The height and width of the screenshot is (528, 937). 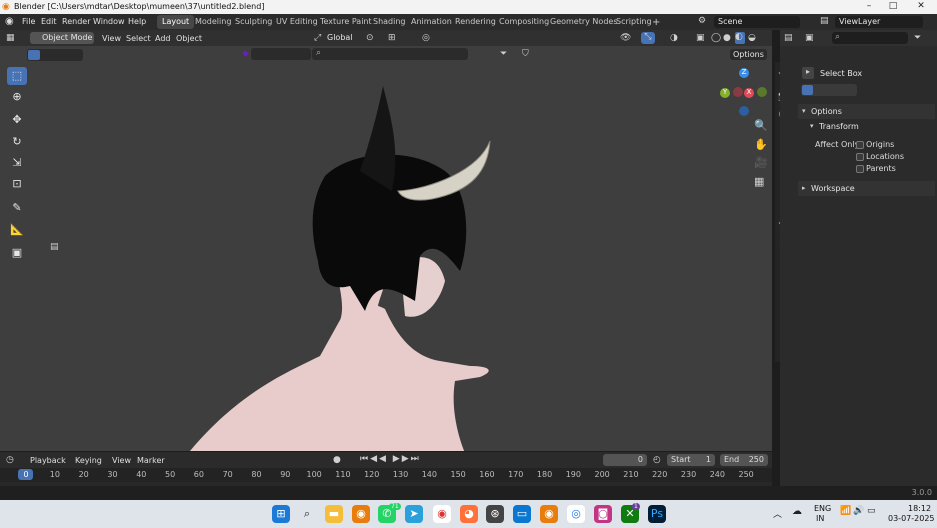 I want to click on gizmo-x-axis: X, so click(x=749, y=93).